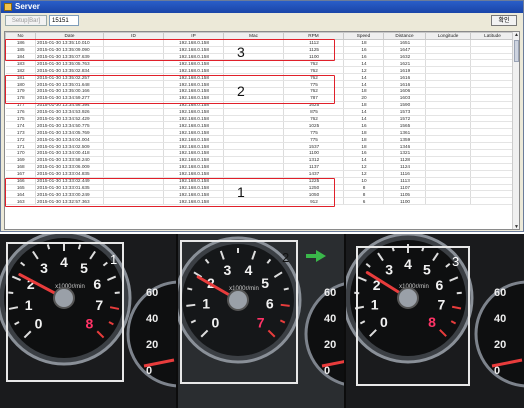 Image resolution: width=524 pixels, height=408 pixels. Describe the element at coordinates (404, 84) in the screenshot. I see `table-cell: 1616` at that location.